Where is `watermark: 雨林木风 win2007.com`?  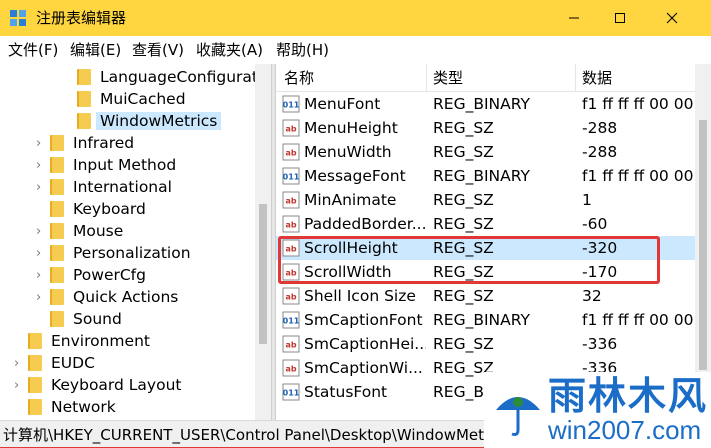
watermark: 雨林木风 win2007.com is located at coordinates (597, 410).